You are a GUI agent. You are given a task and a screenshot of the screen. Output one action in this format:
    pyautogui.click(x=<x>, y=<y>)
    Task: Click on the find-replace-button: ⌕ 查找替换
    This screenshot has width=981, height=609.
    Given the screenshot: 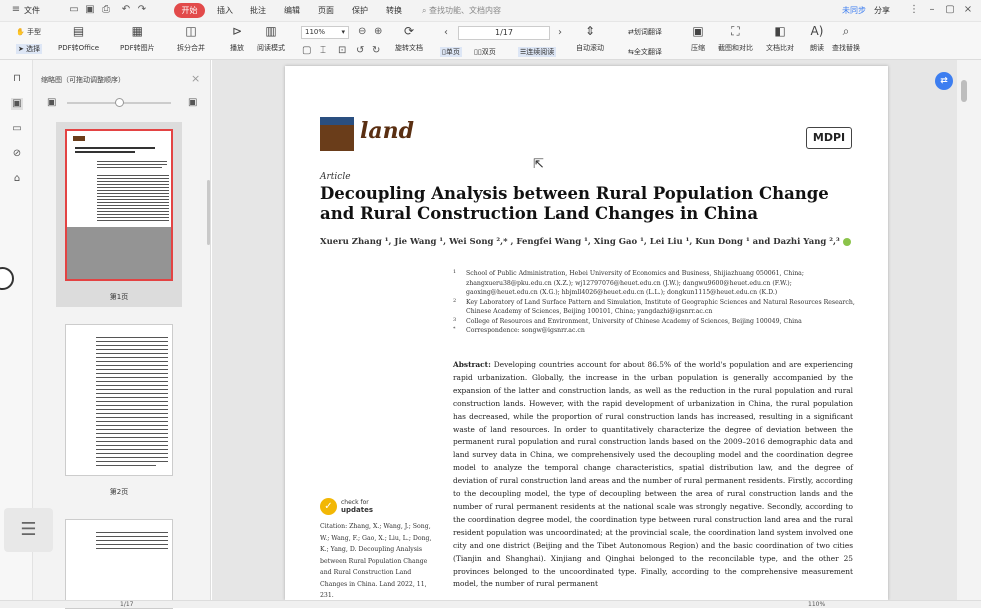 What is the action you would take?
    pyautogui.click(x=846, y=38)
    